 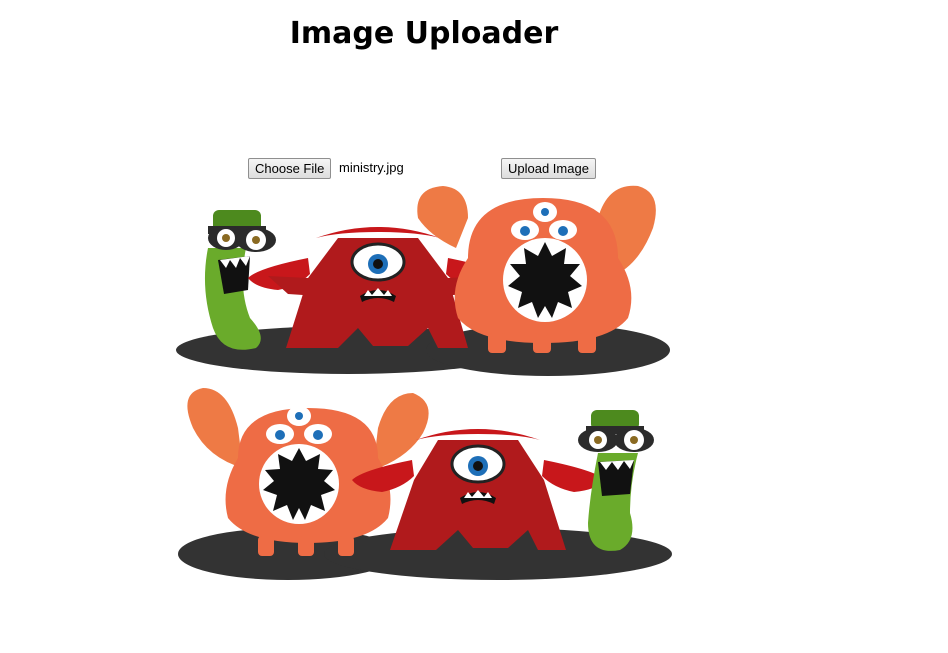 What do you see at coordinates (548, 168) in the screenshot?
I see `upload-image-button: Upload Image` at bounding box center [548, 168].